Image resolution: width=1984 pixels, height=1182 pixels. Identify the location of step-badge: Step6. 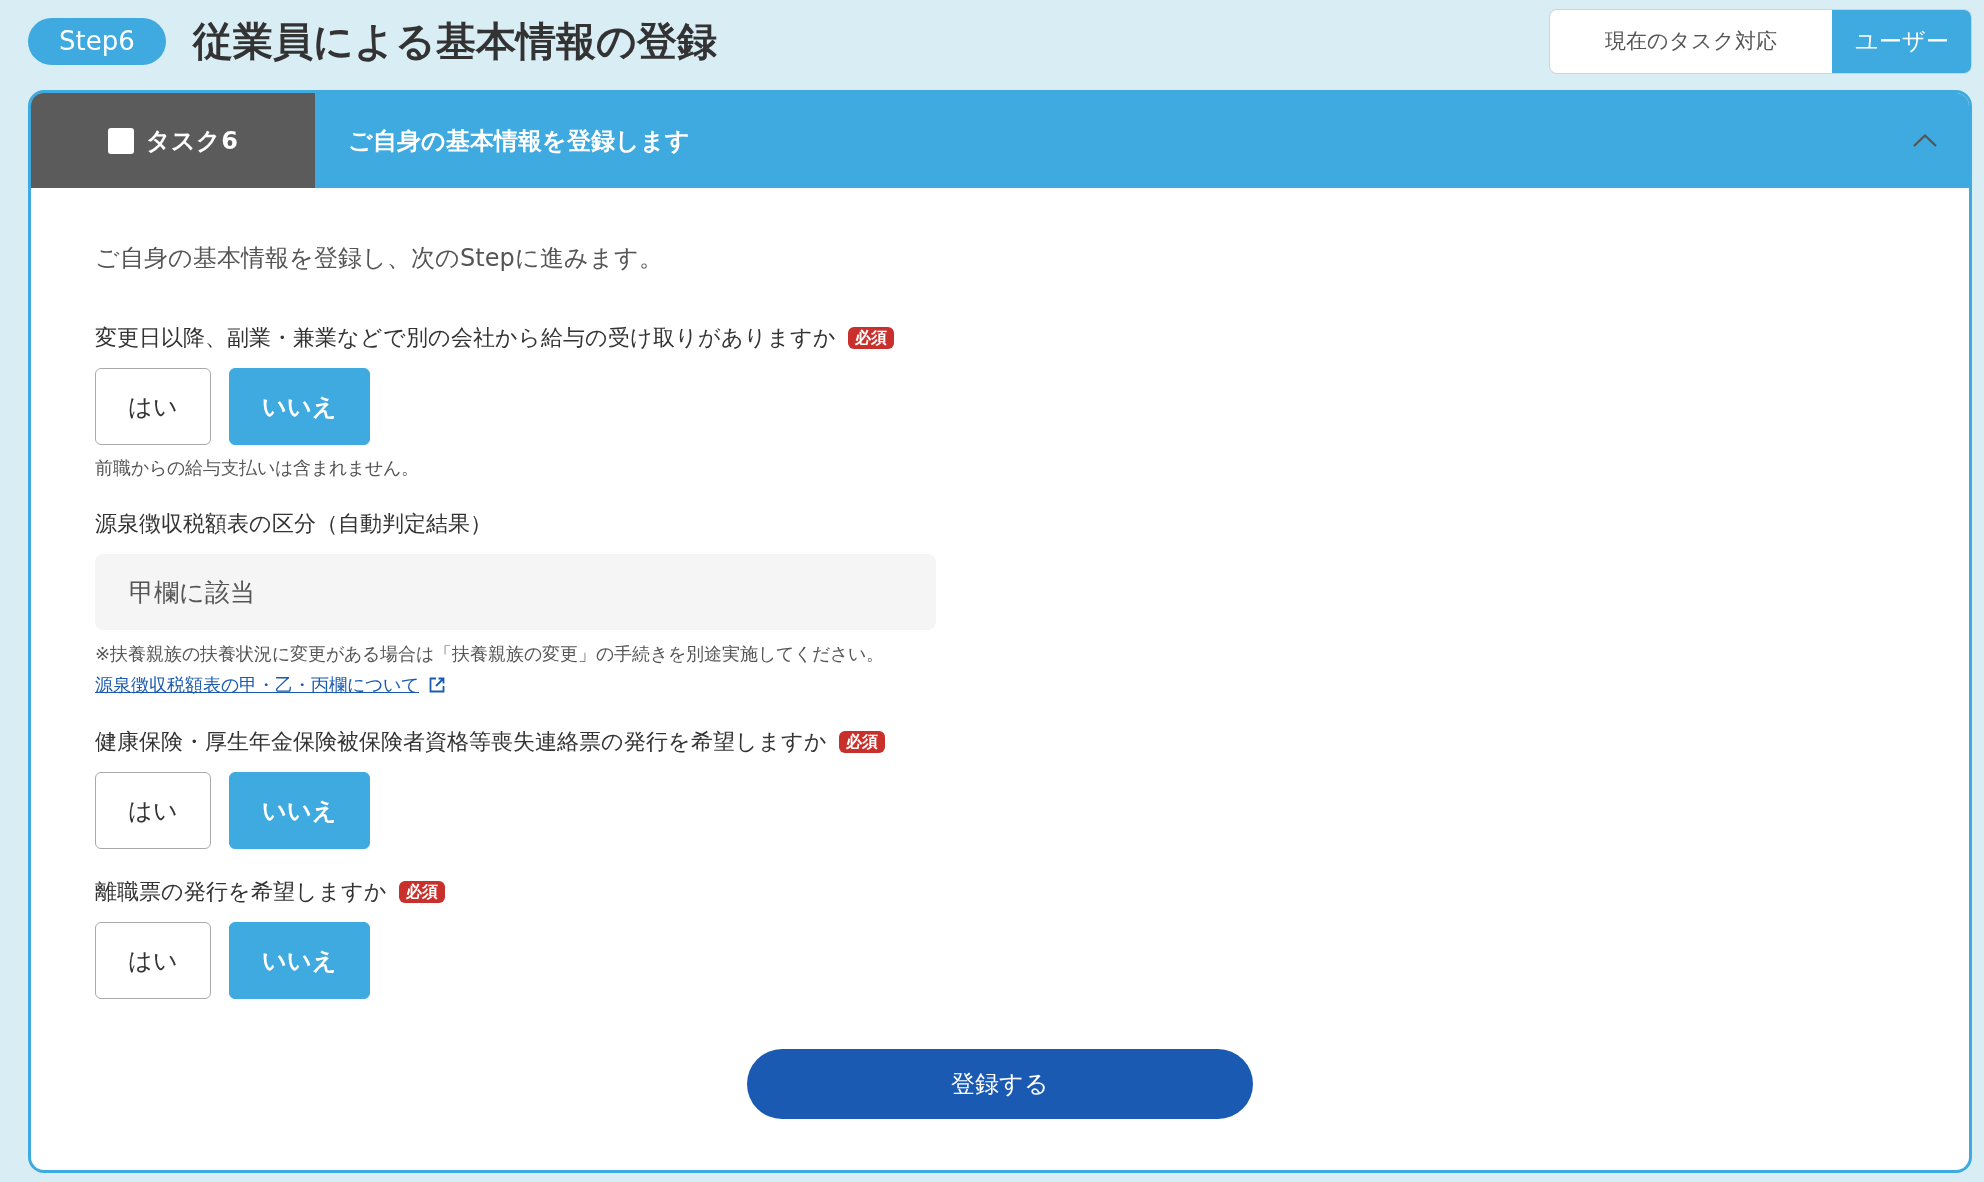
(97, 41).